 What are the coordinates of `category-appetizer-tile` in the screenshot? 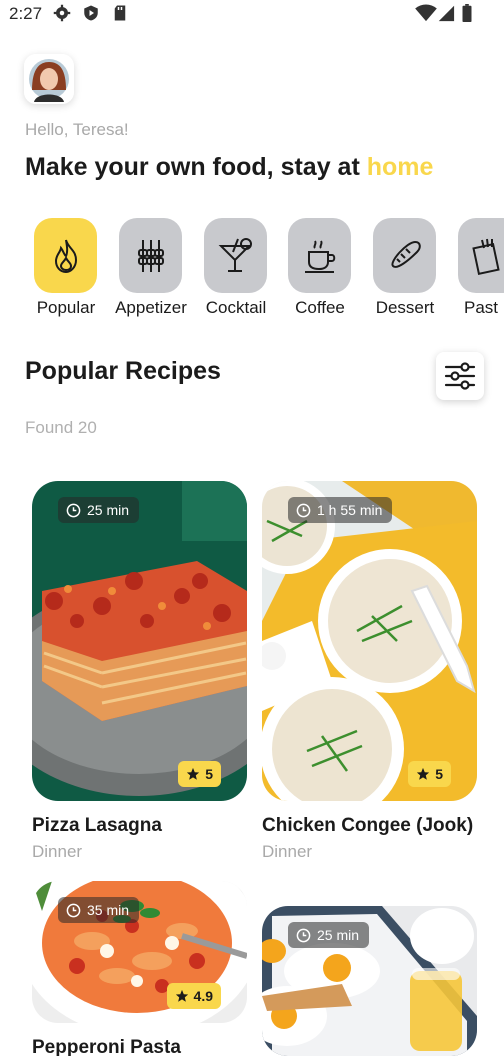 It's located at (150, 255).